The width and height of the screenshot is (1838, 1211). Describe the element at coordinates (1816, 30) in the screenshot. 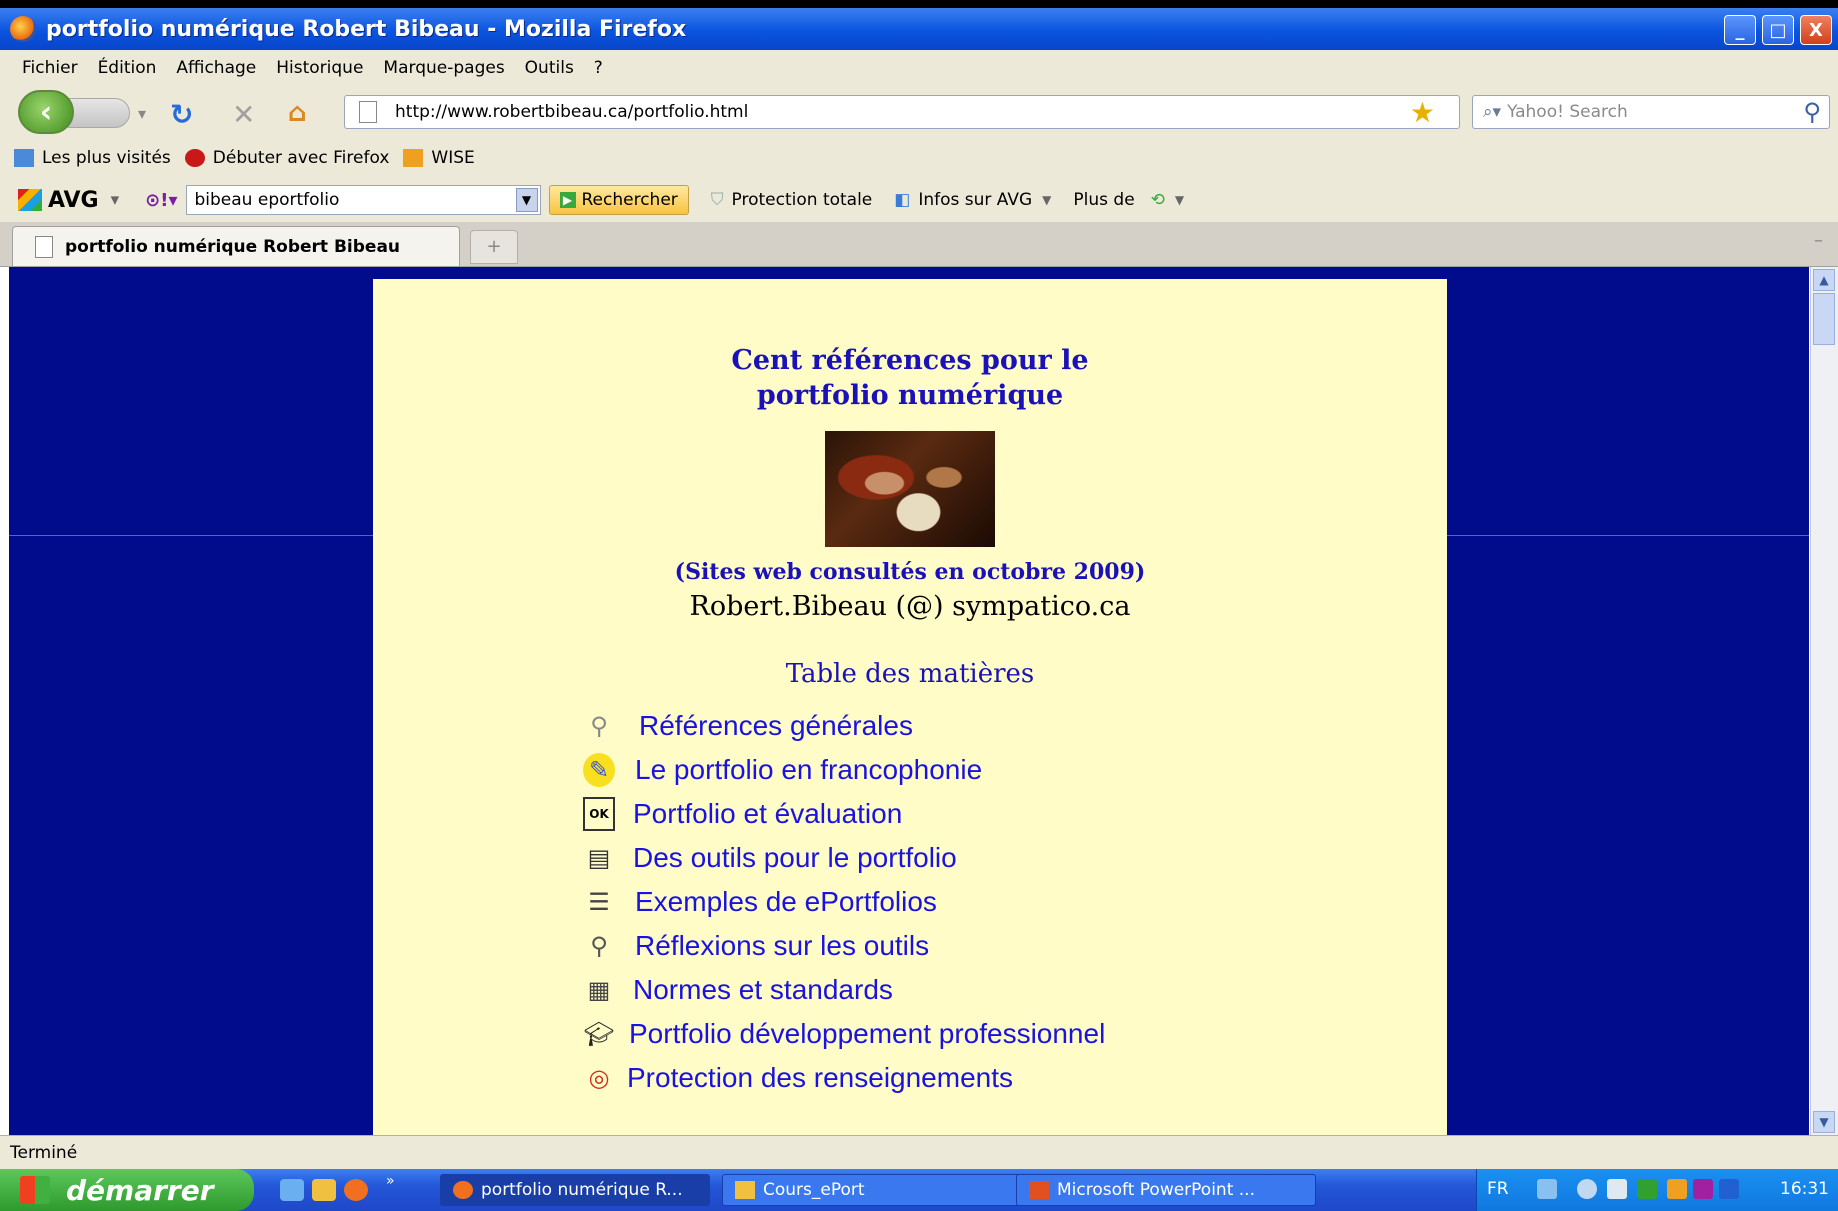

I see `close-button: X` at that location.